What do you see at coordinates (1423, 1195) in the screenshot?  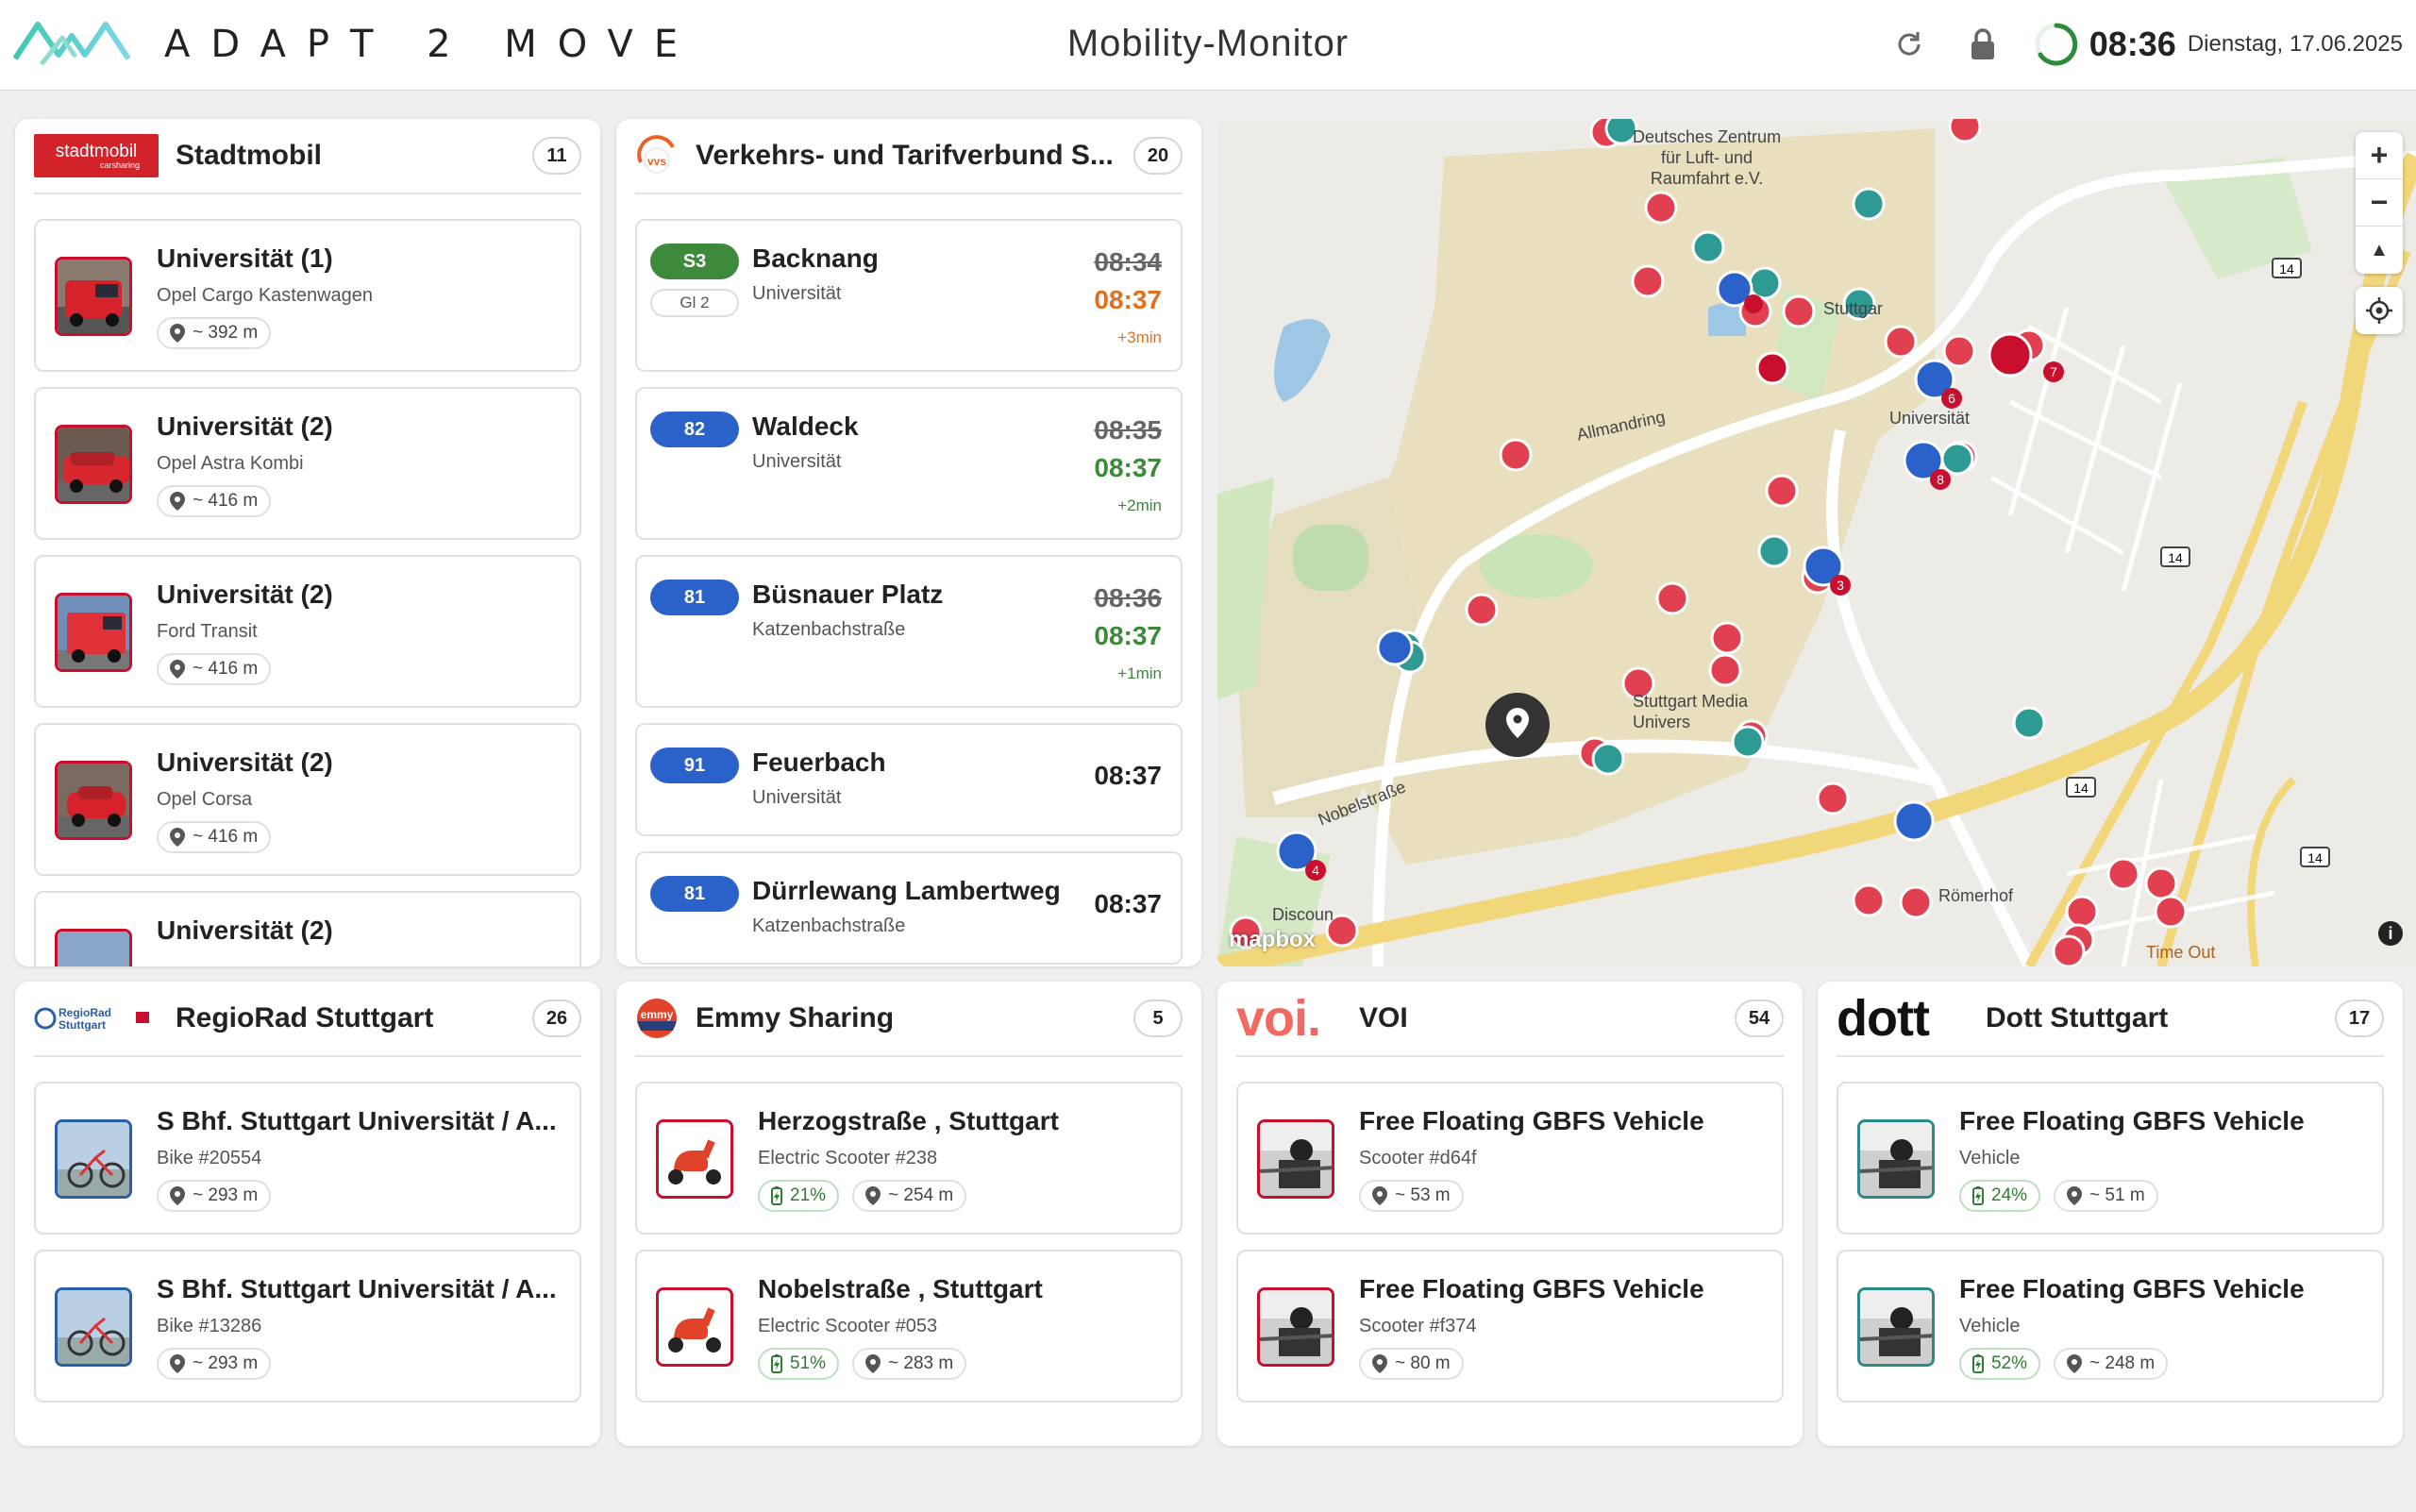 I see `distance-text: ~ 53 m` at bounding box center [1423, 1195].